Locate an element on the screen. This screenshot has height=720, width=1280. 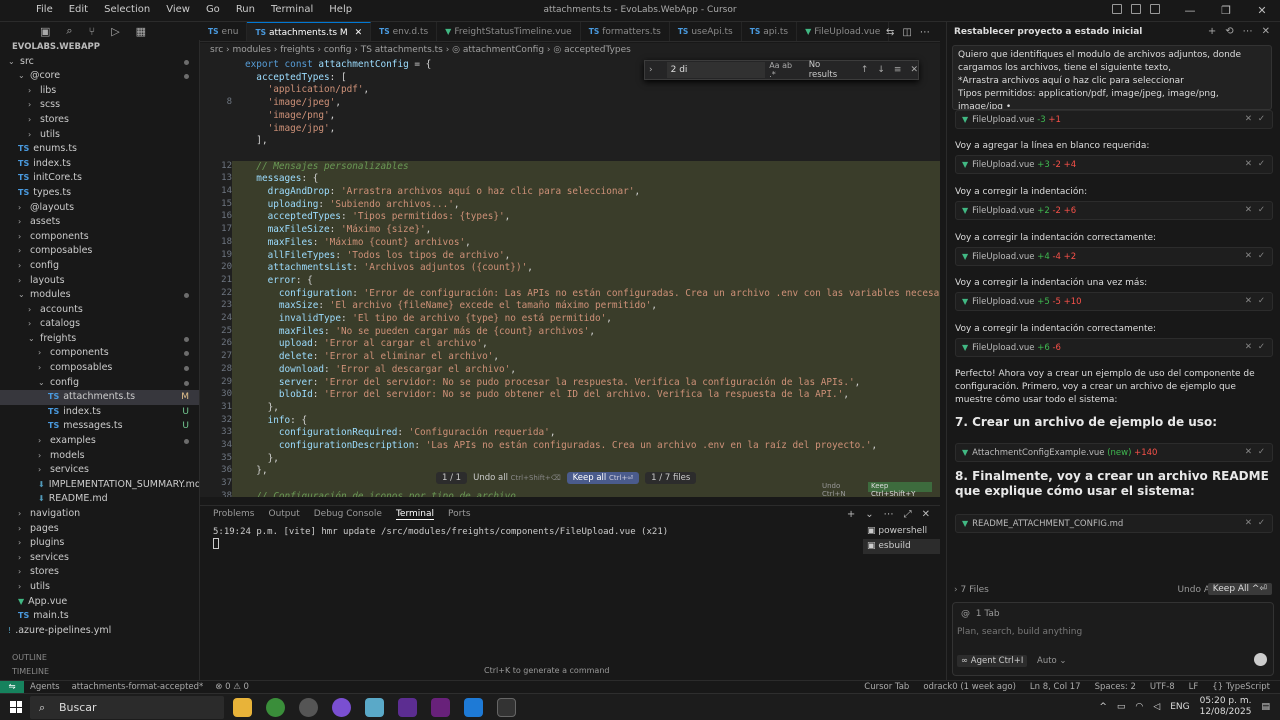
file-change-chip: ▼ FileUpload.vue +6 -6 ✕ ✓ is located at coordinates (1114, 347).